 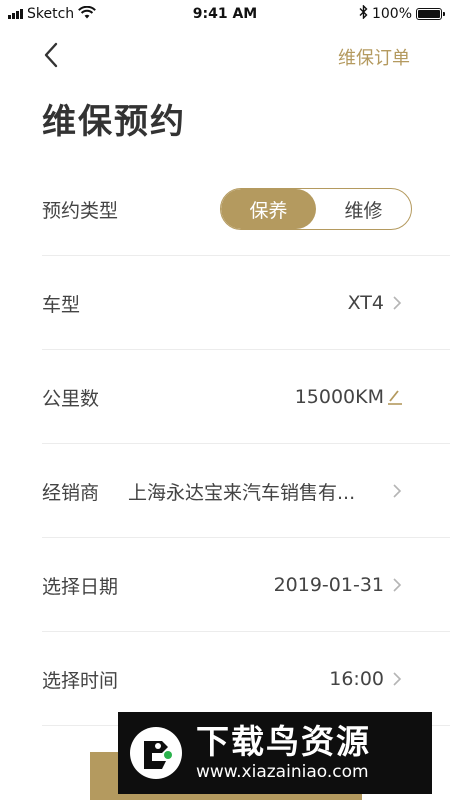 What do you see at coordinates (80, 680) in the screenshot?
I see `time-label: 选择时间` at bounding box center [80, 680].